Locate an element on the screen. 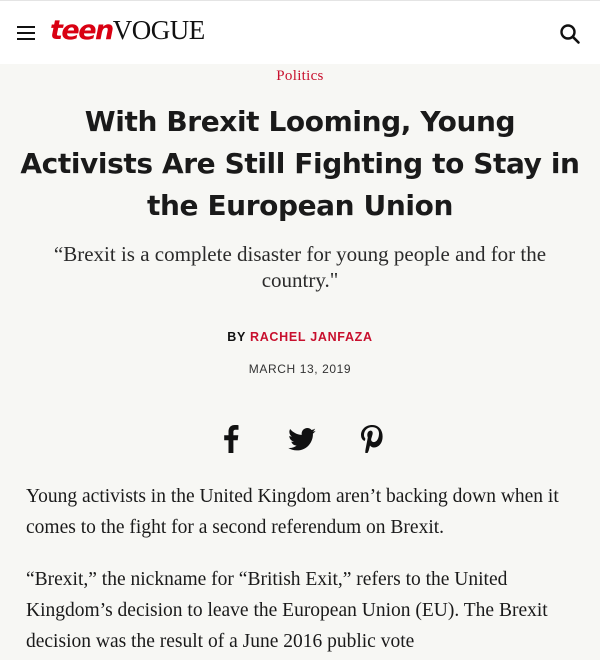 Image resolution: width=600 pixels, height=660 pixels. category-link: Politics is located at coordinates (300, 76).